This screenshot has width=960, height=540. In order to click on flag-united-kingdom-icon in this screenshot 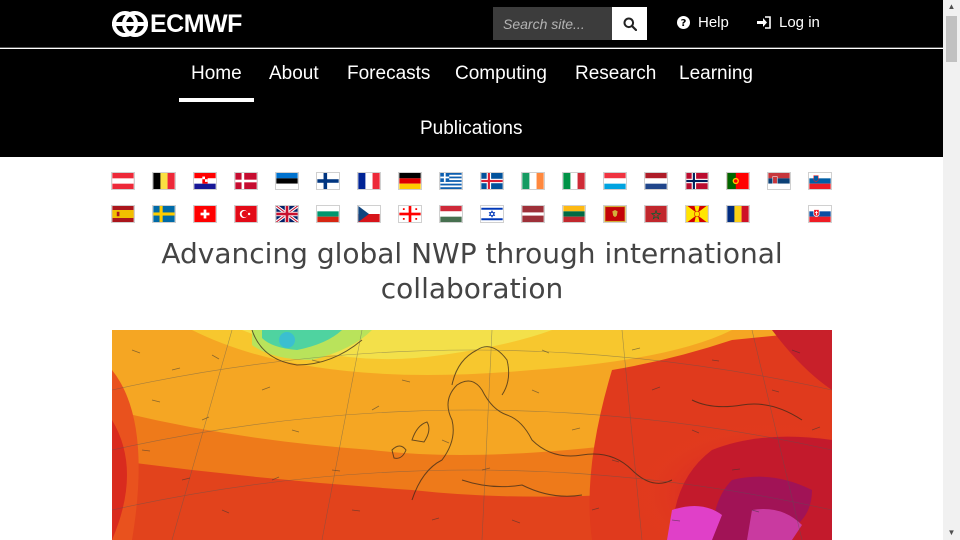, I will do `click(287, 214)`.